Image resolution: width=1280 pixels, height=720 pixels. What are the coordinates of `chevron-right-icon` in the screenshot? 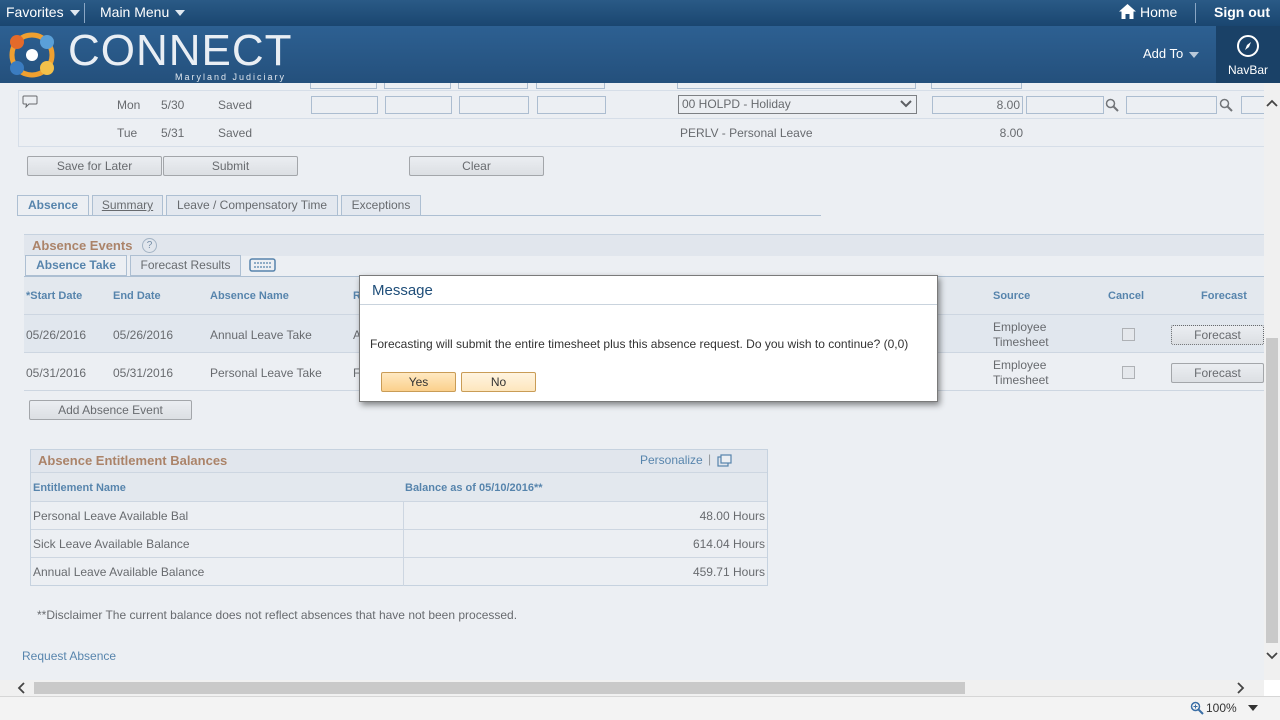 It's located at (1241, 688).